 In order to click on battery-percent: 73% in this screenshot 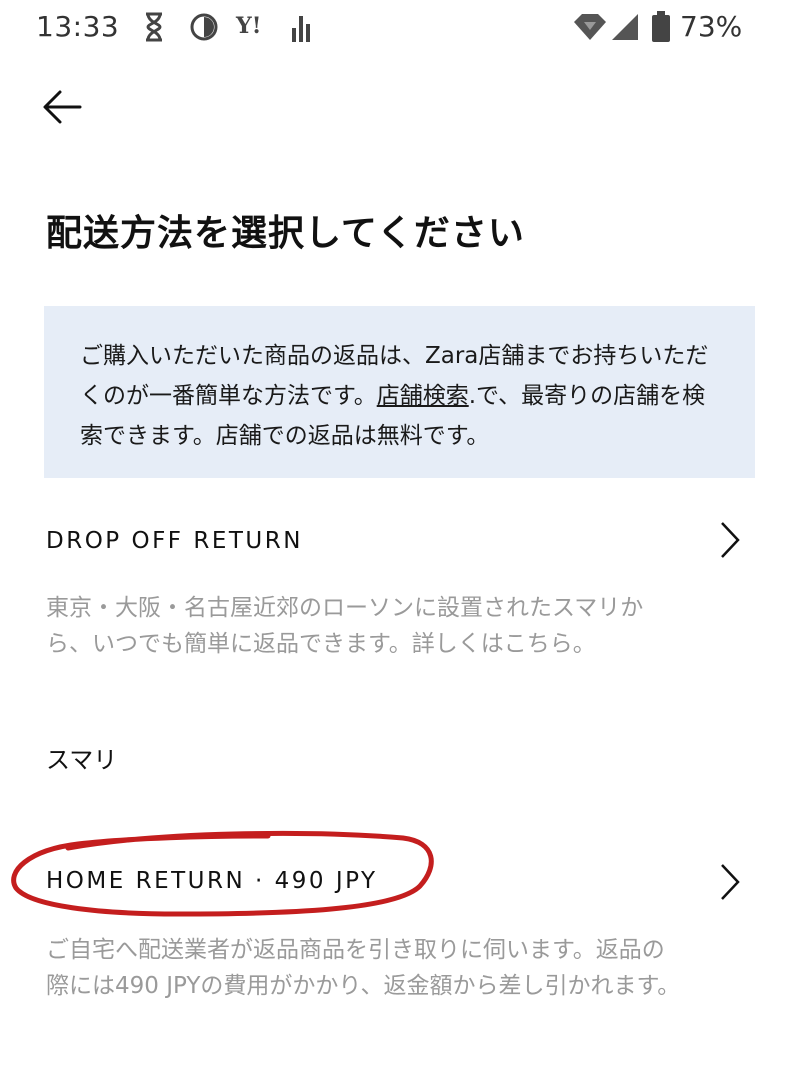, I will do `click(711, 26)`.